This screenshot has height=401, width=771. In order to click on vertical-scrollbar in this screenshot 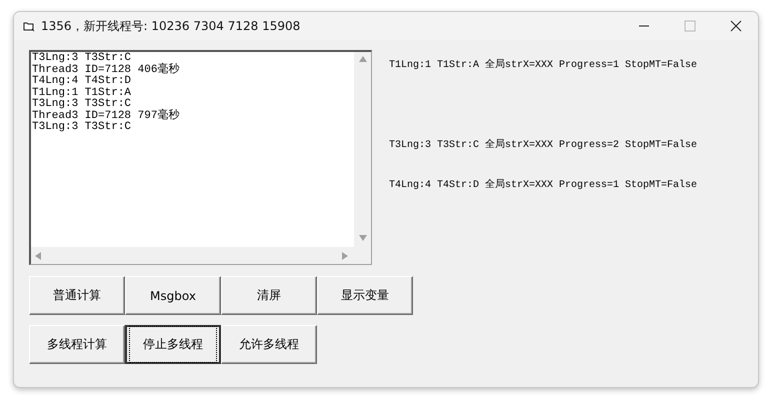, I will do `click(362, 149)`.